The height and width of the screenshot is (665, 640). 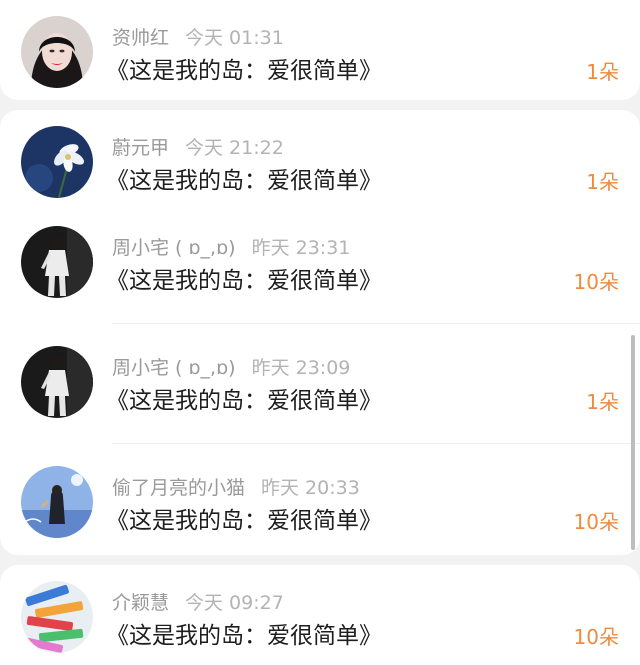 I want to click on white-flower-avatar-icon, so click(x=57, y=162).